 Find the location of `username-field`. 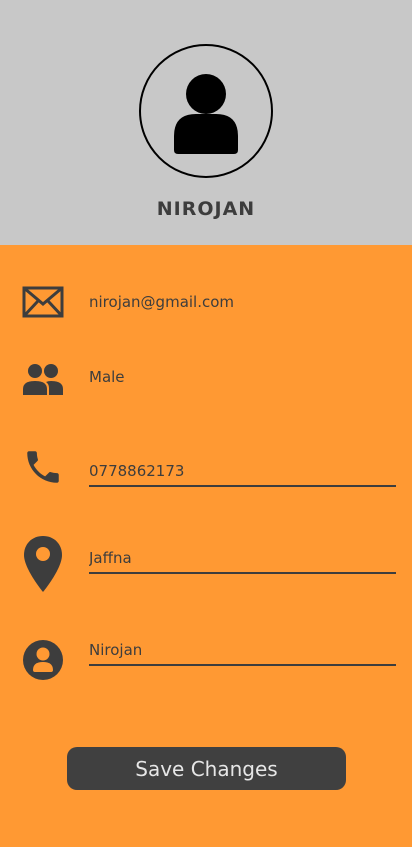

username-field is located at coordinates (242, 652).